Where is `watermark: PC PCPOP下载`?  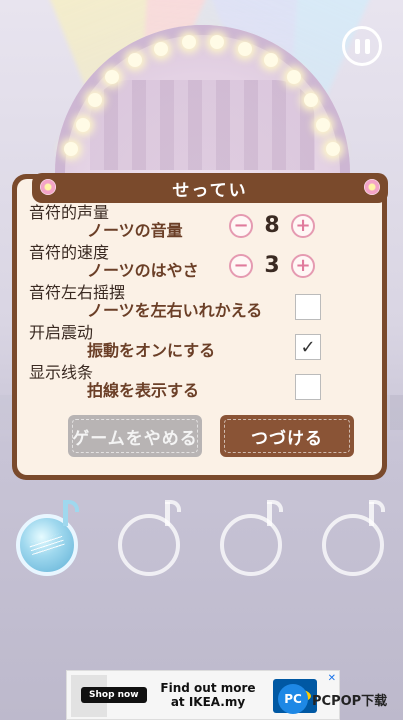 watermark: PC PCPOP下载 is located at coordinates (332, 699).